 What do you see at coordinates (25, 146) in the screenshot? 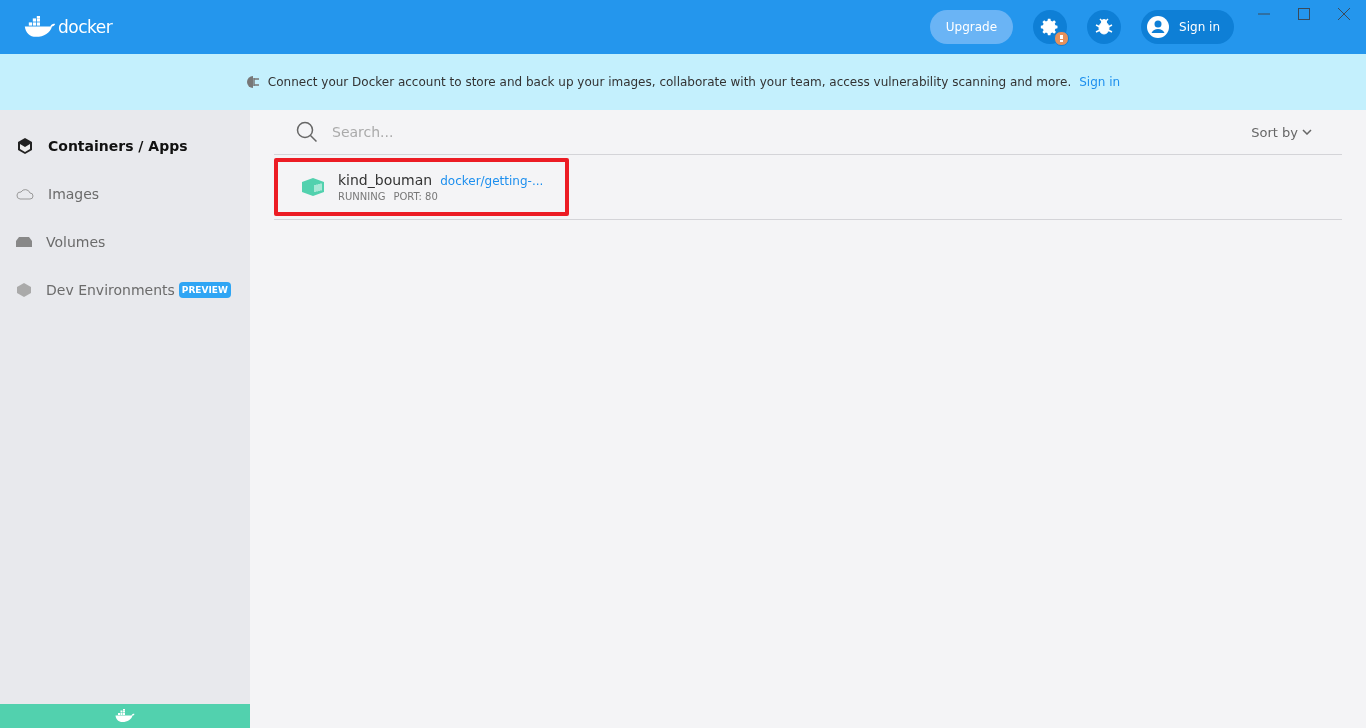
I see `cube-icon` at bounding box center [25, 146].